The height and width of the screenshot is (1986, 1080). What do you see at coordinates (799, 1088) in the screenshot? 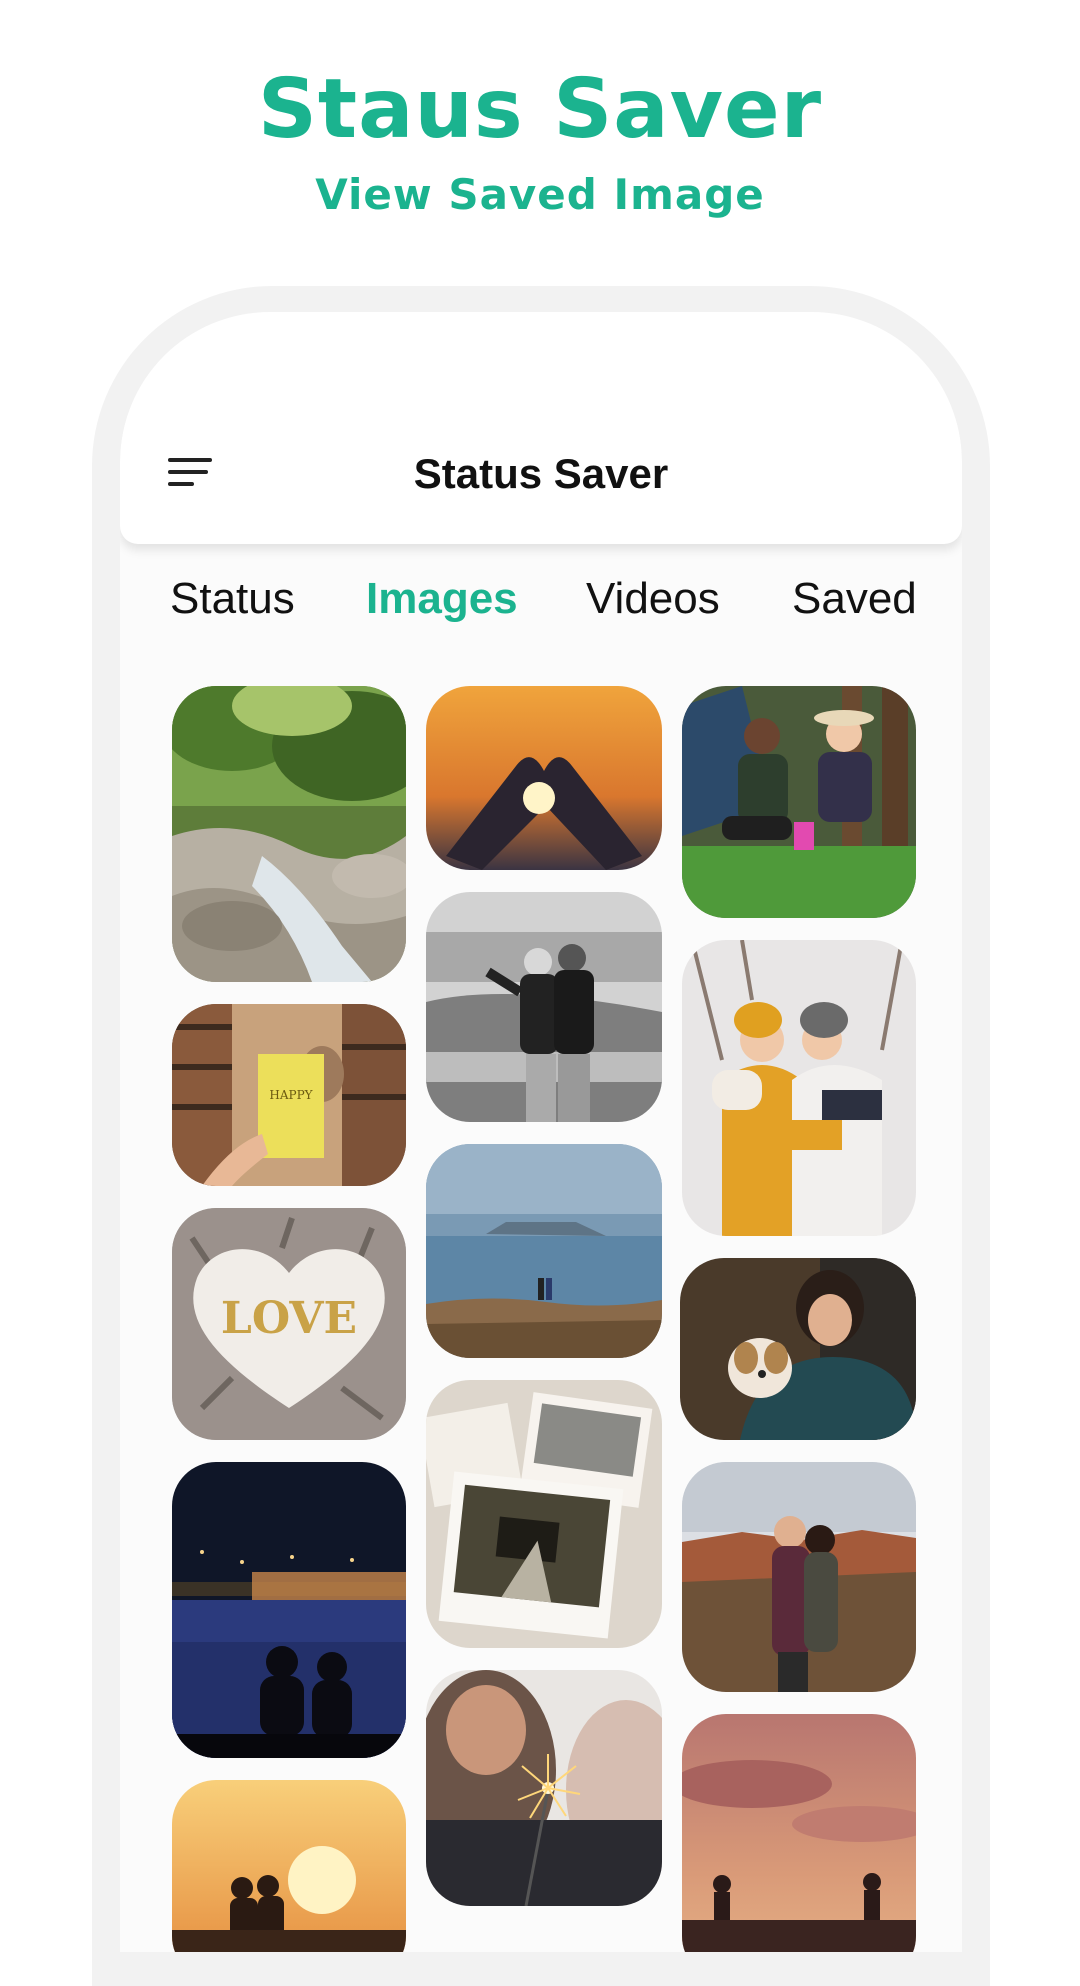
I see `image-tile-snow-couple` at bounding box center [799, 1088].